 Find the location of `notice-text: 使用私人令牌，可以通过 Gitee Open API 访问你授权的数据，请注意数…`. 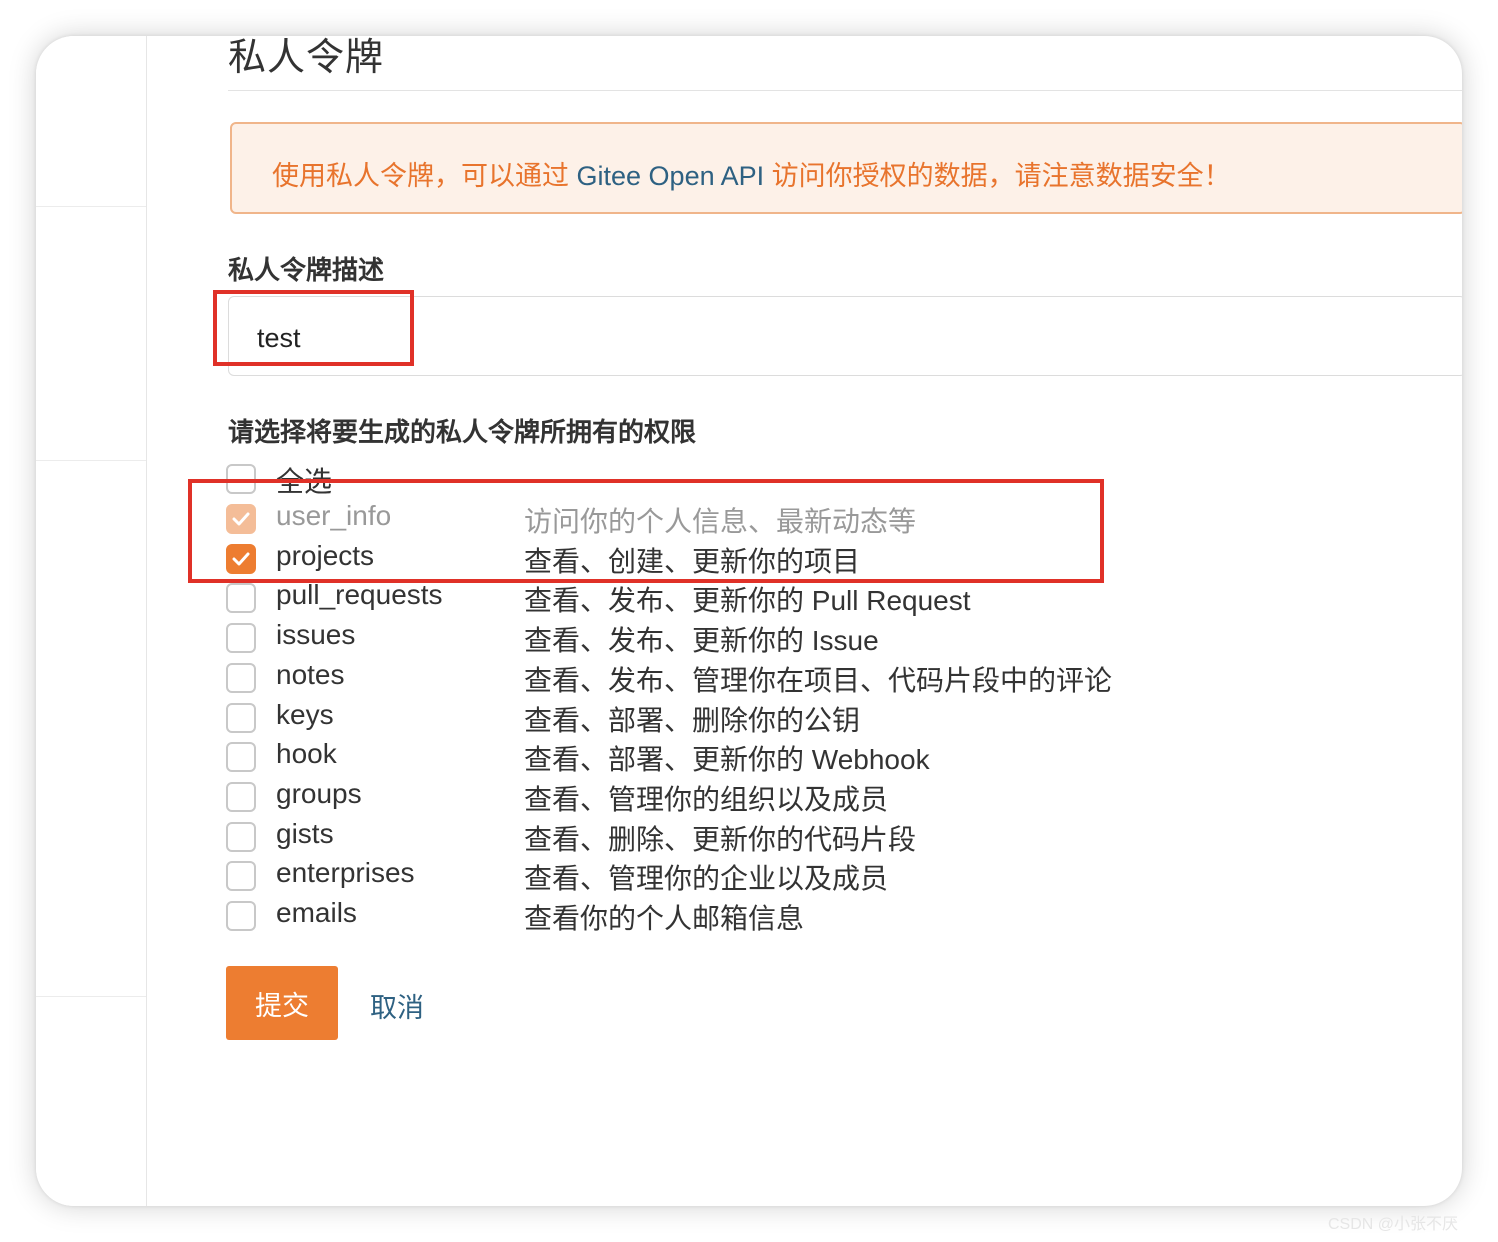

notice-text: 使用私人令牌，可以通过 Gitee Open API 访问你授权的数据，请注意数… is located at coordinates (751, 173).